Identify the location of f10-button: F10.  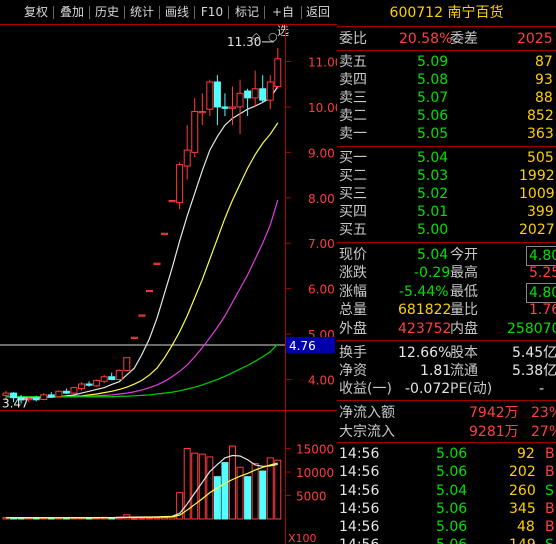
(212, 12).